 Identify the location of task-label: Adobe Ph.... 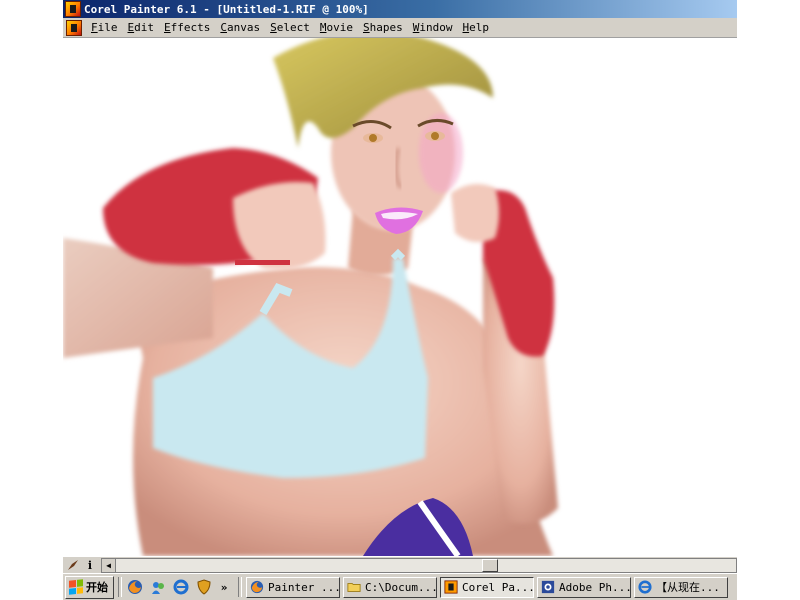
(595, 587).